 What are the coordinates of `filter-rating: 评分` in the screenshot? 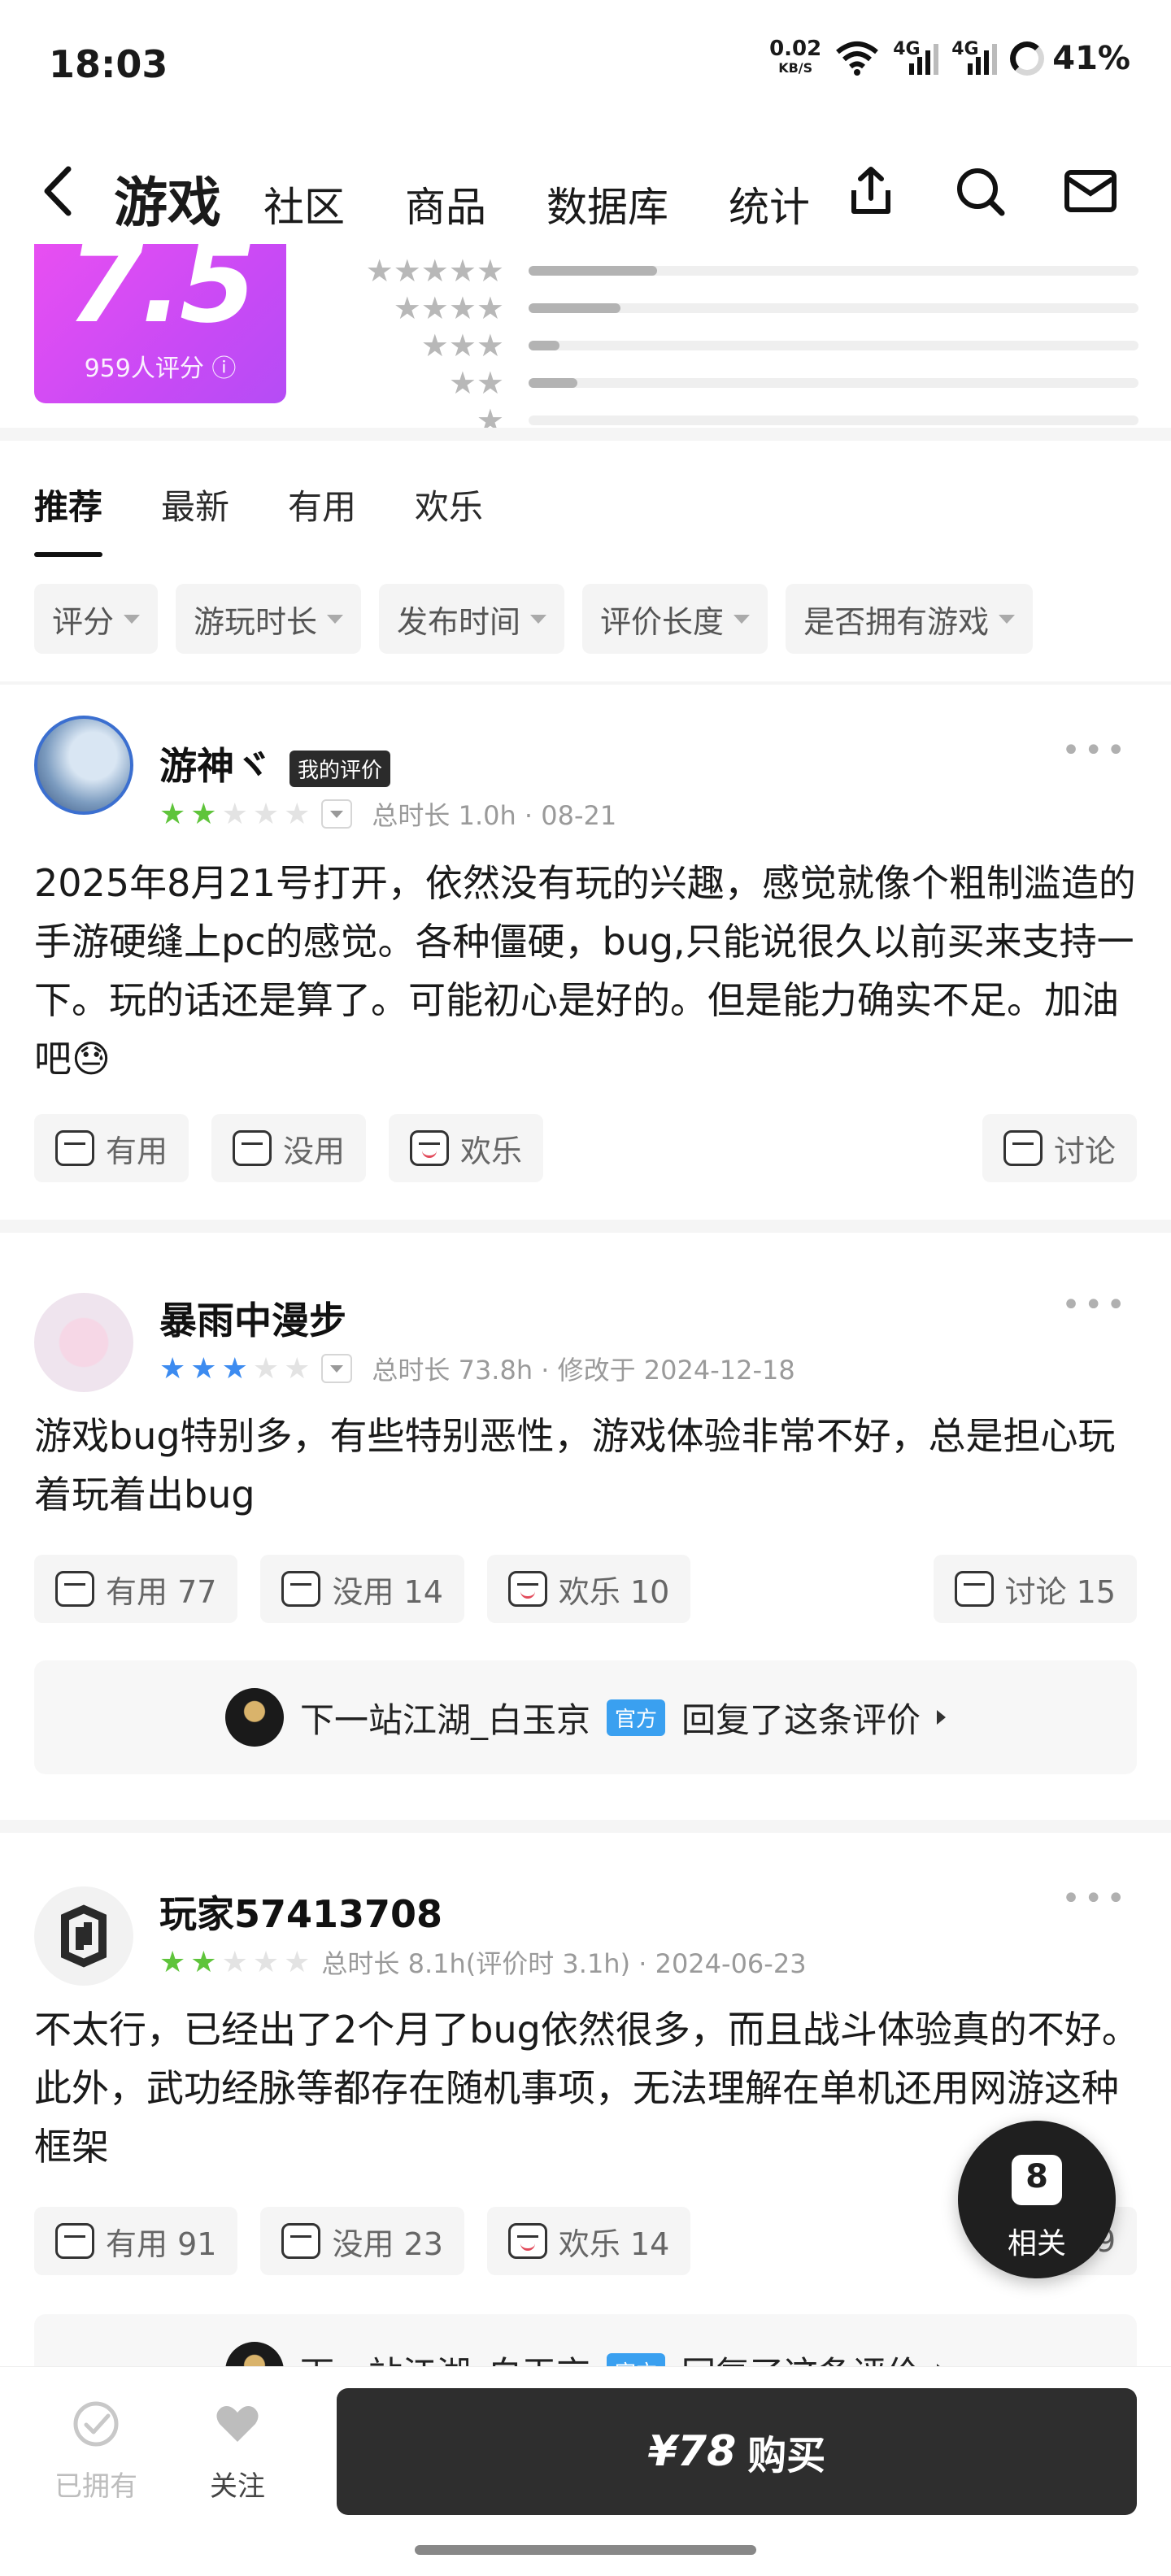 It's located at (97, 619).